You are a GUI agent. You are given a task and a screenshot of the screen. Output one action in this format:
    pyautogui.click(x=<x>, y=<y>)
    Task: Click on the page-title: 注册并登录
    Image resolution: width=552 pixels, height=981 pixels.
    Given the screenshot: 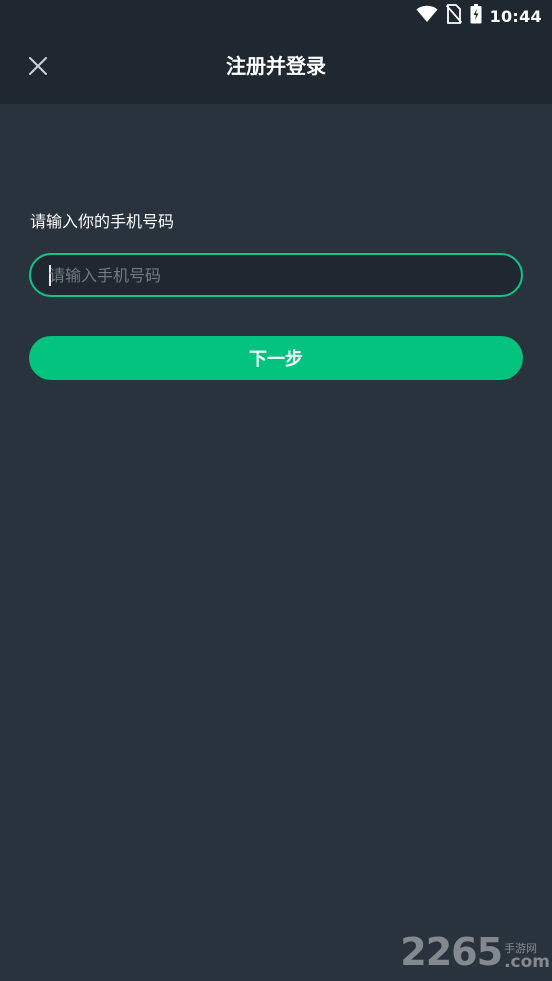 What is the action you would take?
    pyautogui.click(x=276, y=66)
    